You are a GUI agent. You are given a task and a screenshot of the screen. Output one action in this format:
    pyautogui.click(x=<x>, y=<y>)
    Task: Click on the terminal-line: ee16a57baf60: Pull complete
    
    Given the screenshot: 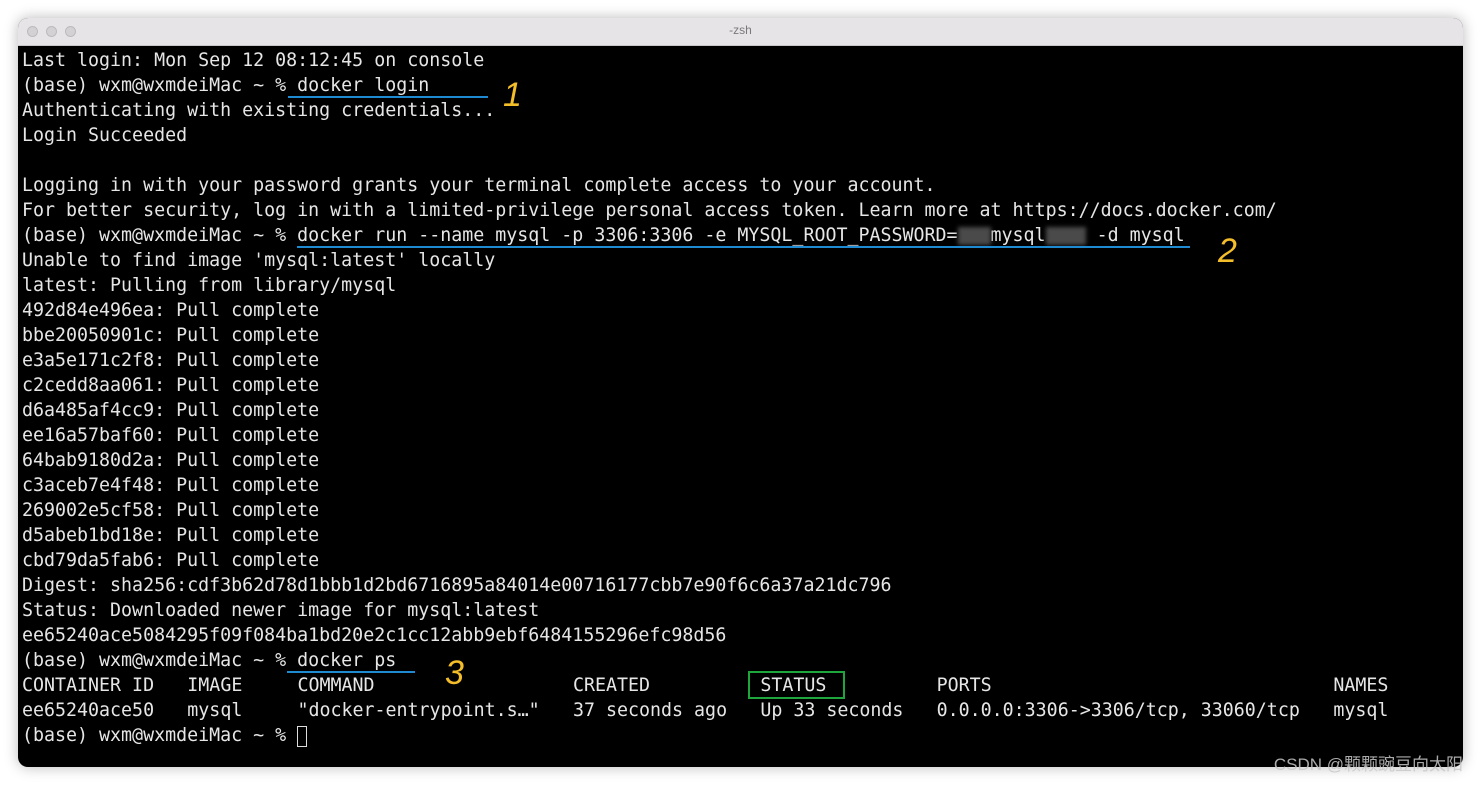 What is the action you would take?
    pyautogui.click(x=171, y=435)
    